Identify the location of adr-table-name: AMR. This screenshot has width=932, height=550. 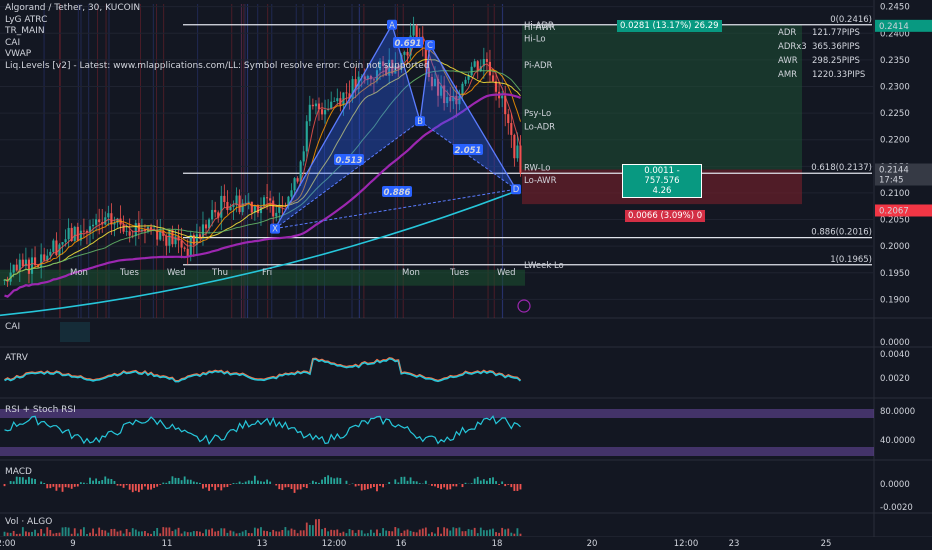
(787, 75).